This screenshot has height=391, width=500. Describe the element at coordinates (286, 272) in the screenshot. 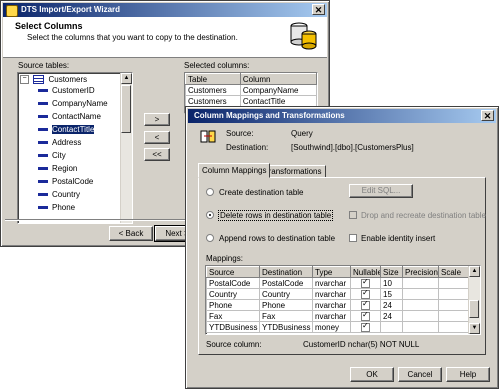

I see `col-header-destination: Destination` at that location.